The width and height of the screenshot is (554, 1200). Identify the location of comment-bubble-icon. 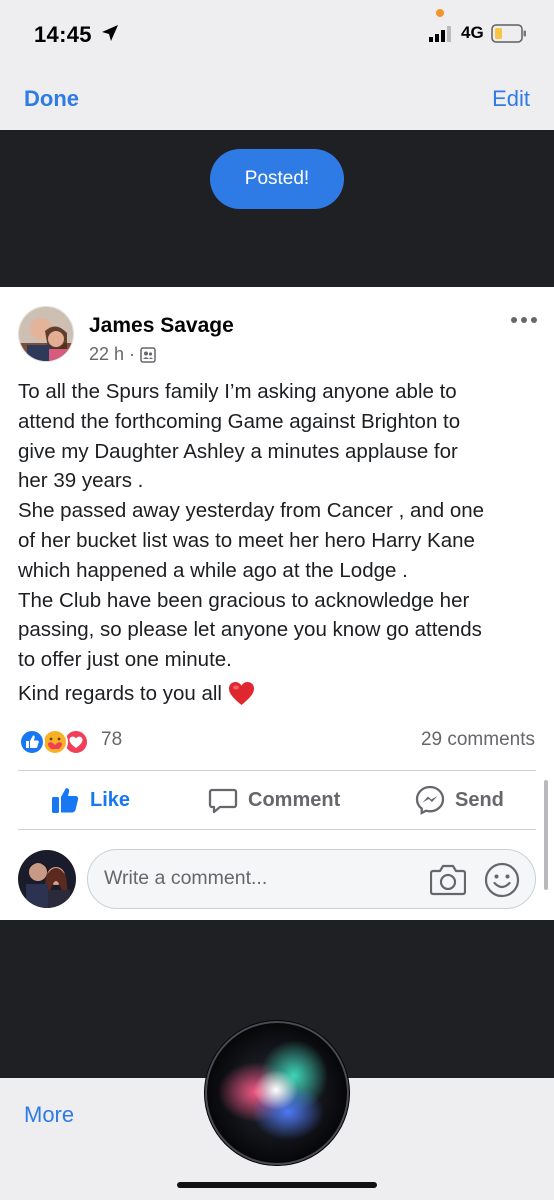
(223, 801).